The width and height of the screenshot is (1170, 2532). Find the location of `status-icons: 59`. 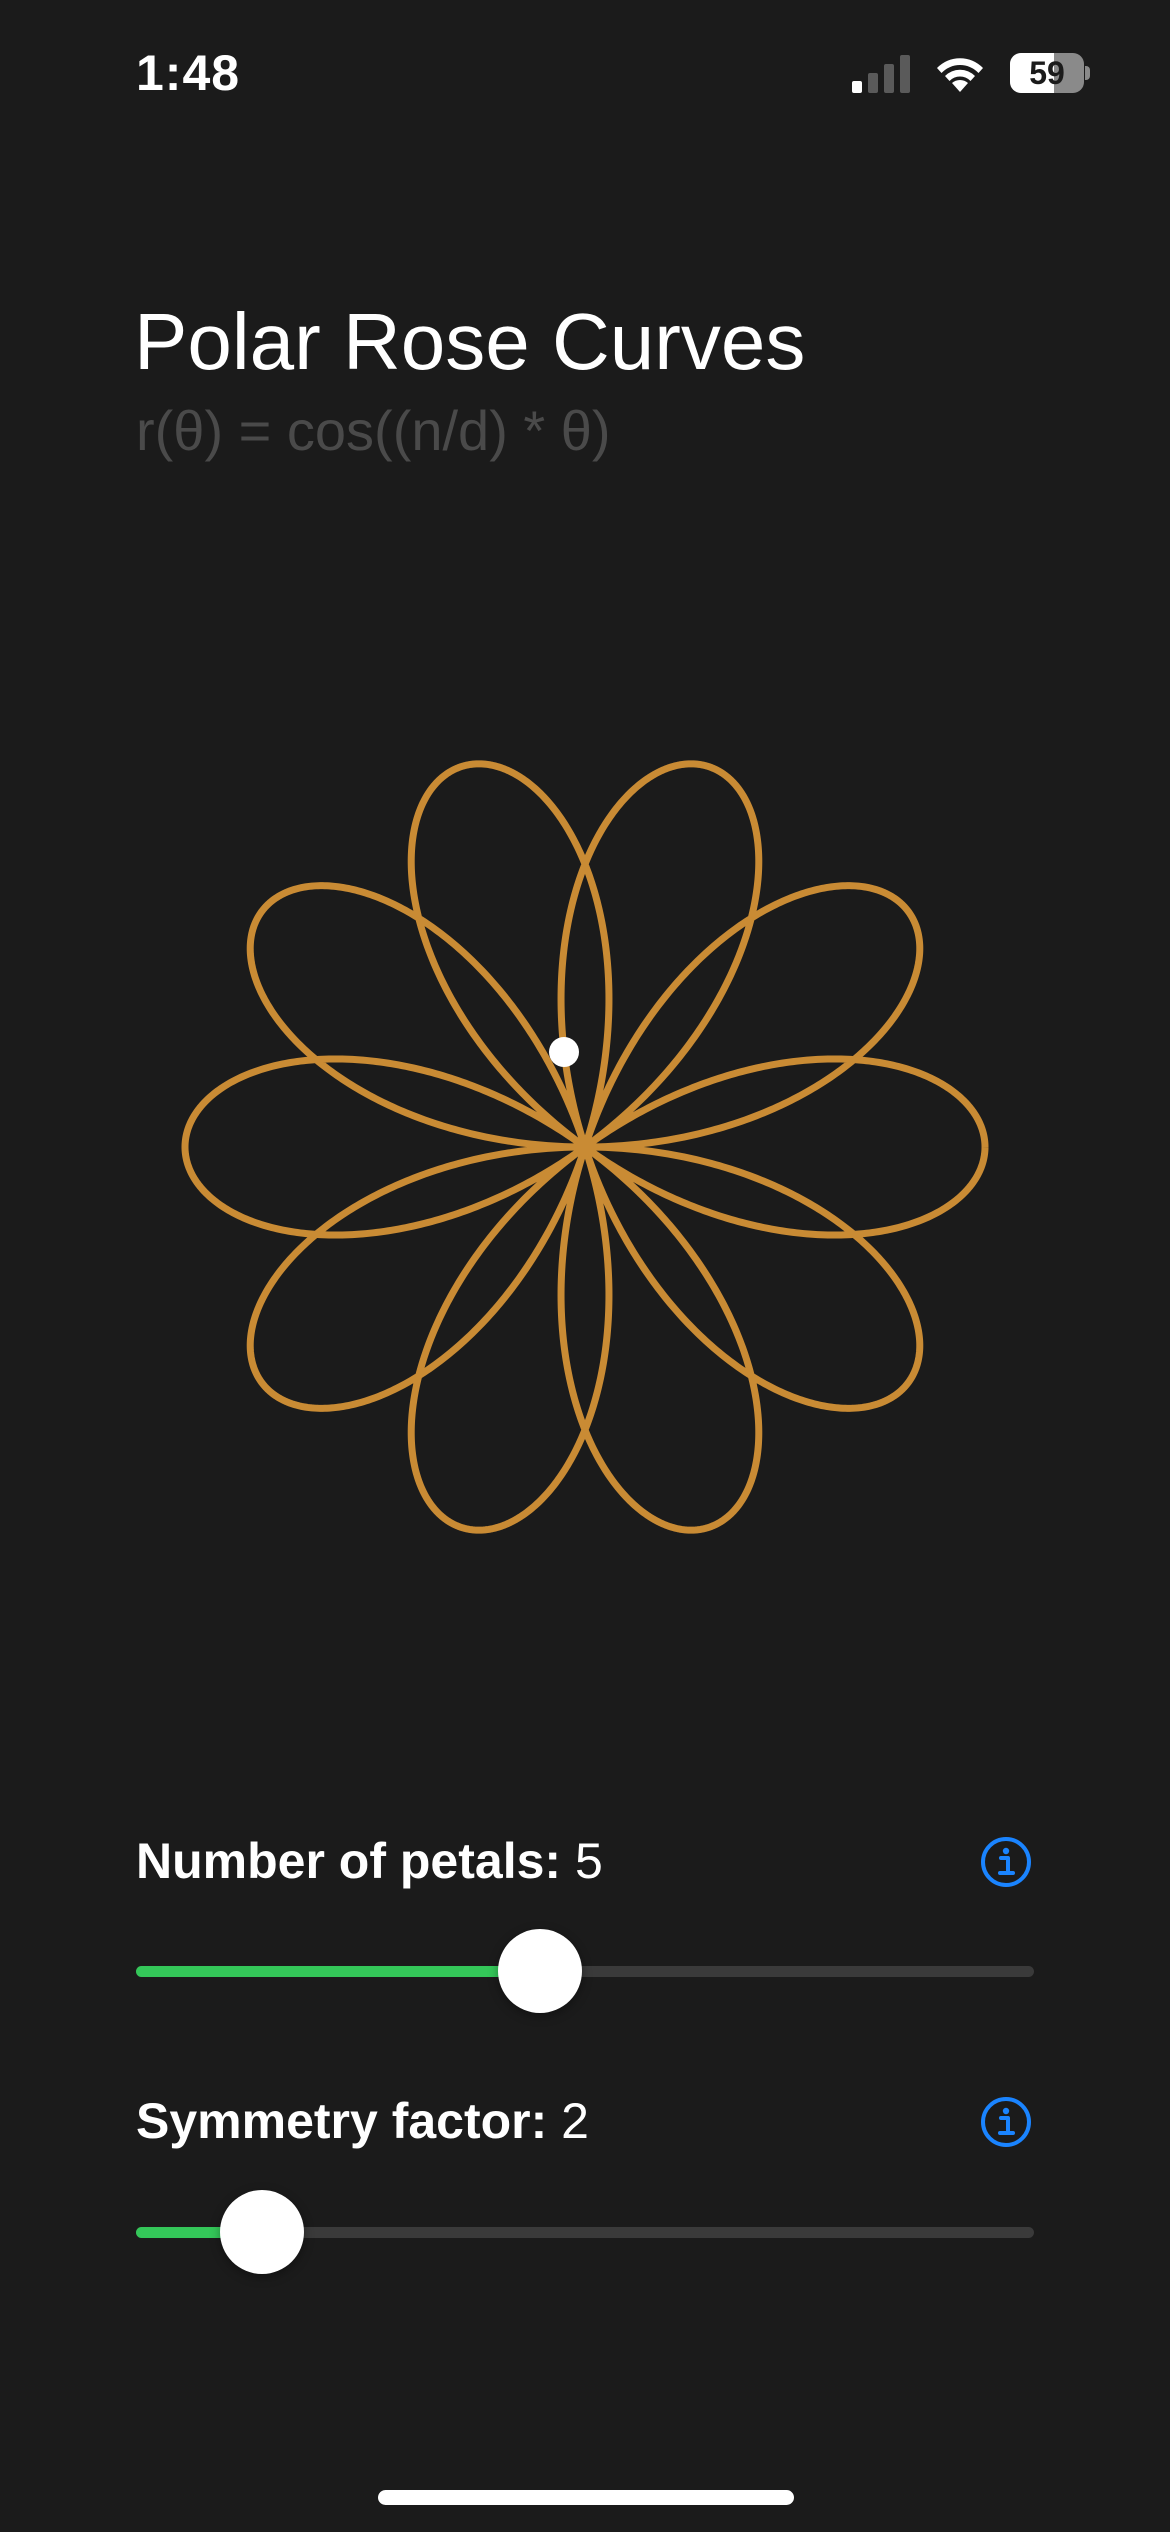

status-icons: 59 is located at coordinates (971, 73).